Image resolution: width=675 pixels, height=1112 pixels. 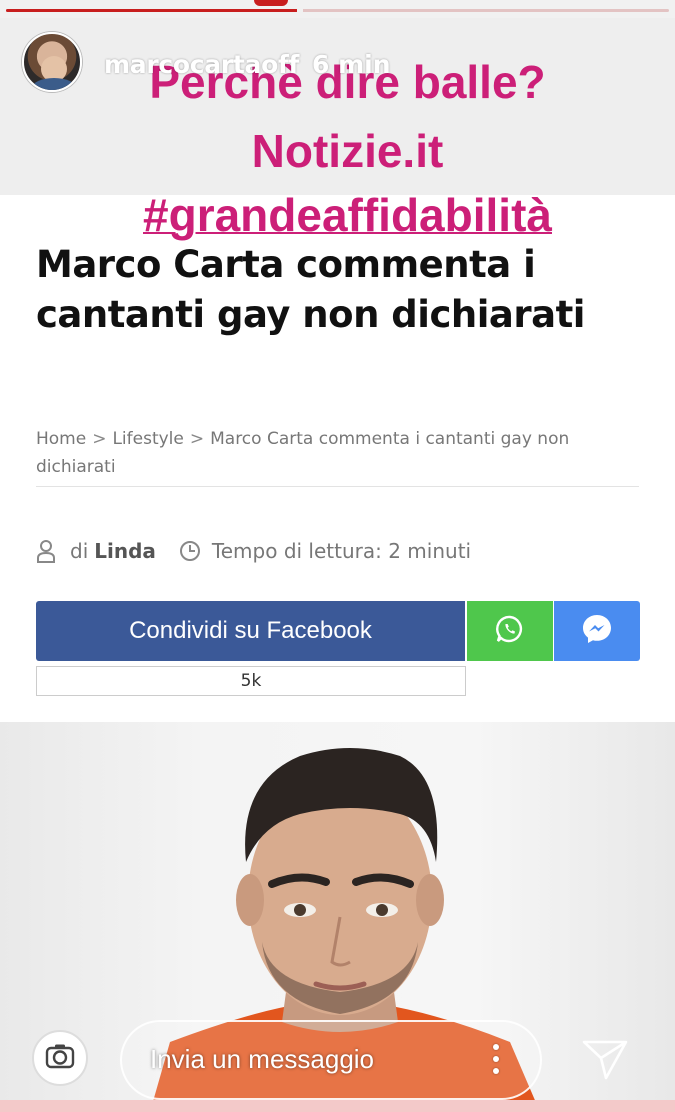 What do you see at coordinates (61, 439) in the screenshot?
I see `breadcrumb-home: Home` at bounding box center [61, 439].